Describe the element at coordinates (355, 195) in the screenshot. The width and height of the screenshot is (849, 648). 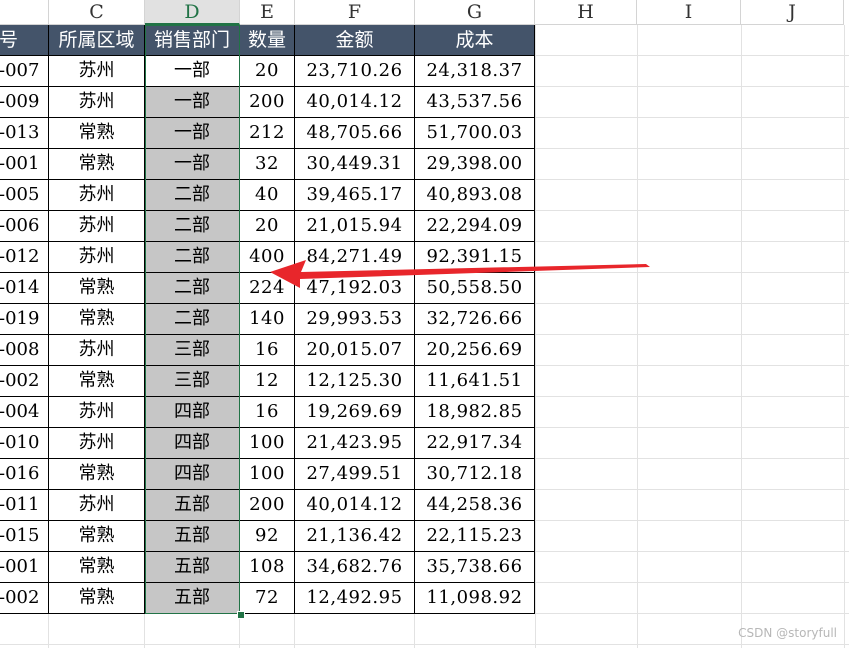
I see `cell-amount: 39,465.17` at that location.